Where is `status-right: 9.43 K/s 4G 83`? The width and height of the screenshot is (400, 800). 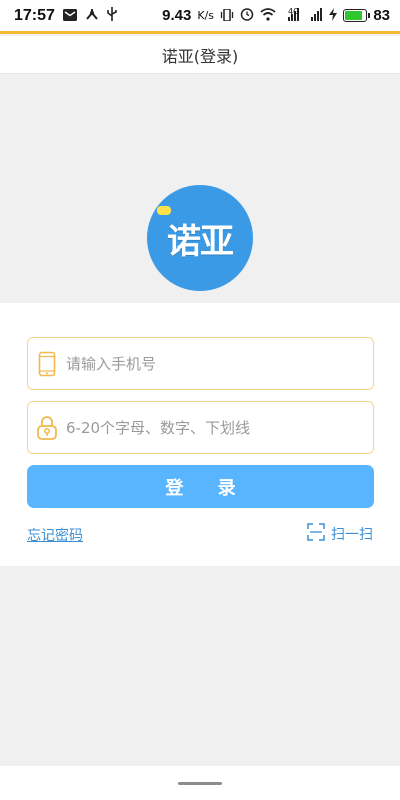 status-right: 9.43 K/s 4G 83 is located at coordinates (276, 16).